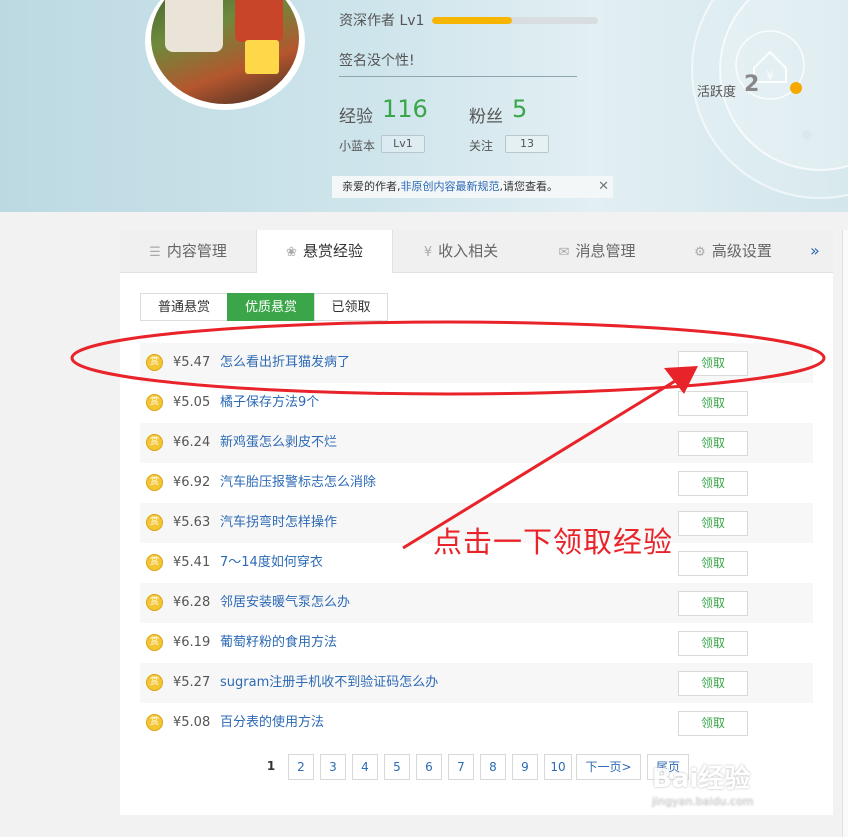 The height and width of the screenshot is (837, 848). What do you see at coordinates (271, 563) in the screenshot?
I see `reward-title-link: 7～14度如何穿衣` at bounding box center [271, 563].